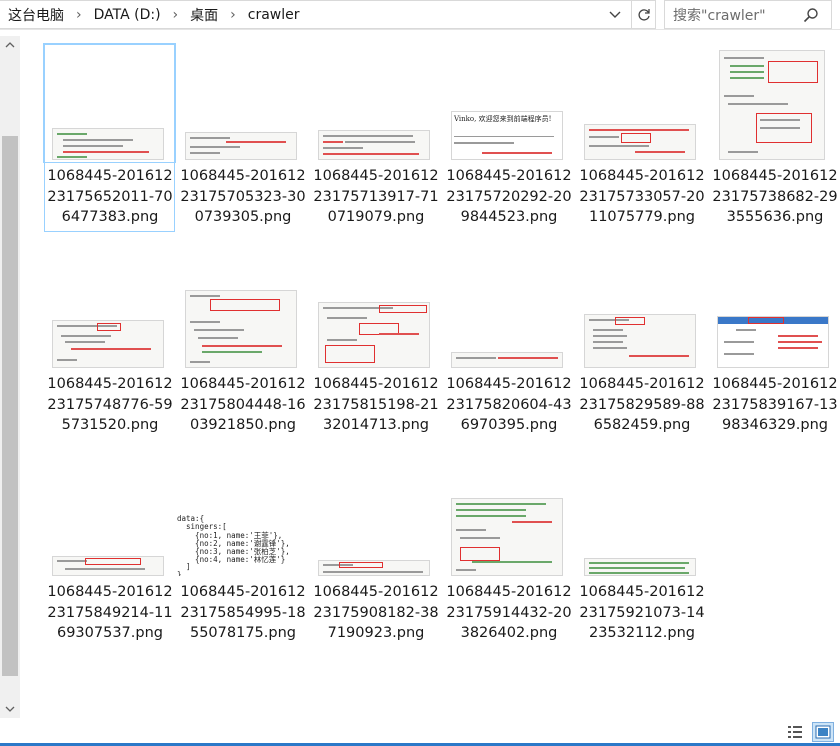  What do you see at coordinates (376, 197) in the screenshot?
I see `file-name: 1068445-20161223175713917-710719079.png` at bounding box center [376, 197].